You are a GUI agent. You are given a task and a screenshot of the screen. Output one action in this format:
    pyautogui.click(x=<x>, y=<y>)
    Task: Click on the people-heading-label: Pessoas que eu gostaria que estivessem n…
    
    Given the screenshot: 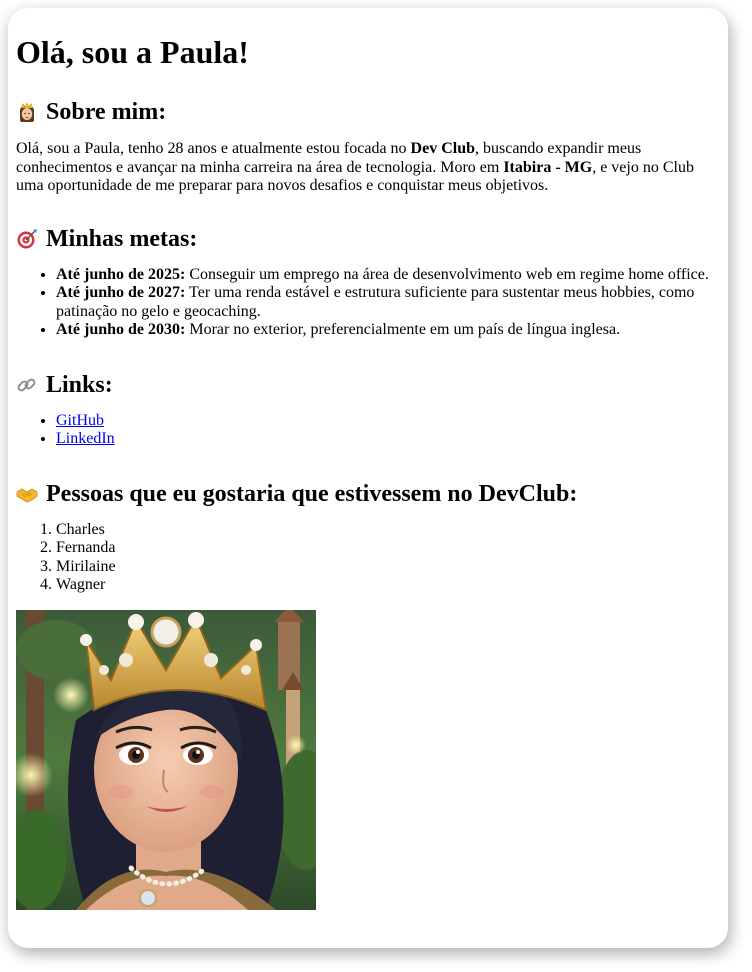 What is the action you would take?
    pyautogui.click(x=312, y=494)
    